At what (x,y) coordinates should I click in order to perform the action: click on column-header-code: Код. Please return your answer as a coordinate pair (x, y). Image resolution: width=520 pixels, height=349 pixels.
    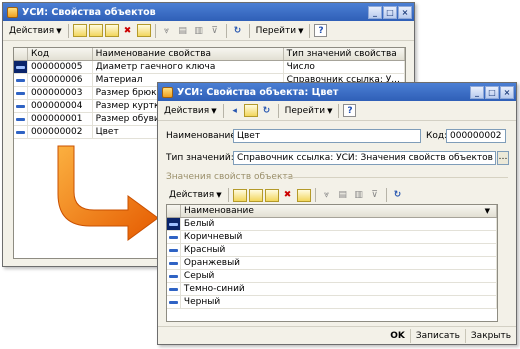
    Looking at the image, I should click on (60, 54).